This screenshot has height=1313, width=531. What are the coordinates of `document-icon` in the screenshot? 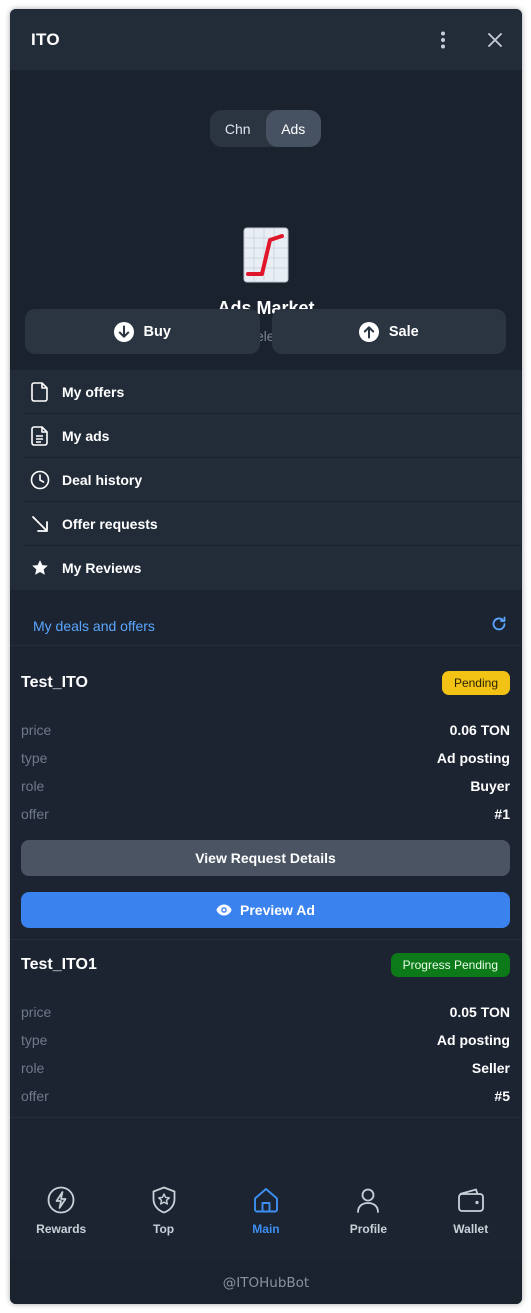 It's located at (40, 392).